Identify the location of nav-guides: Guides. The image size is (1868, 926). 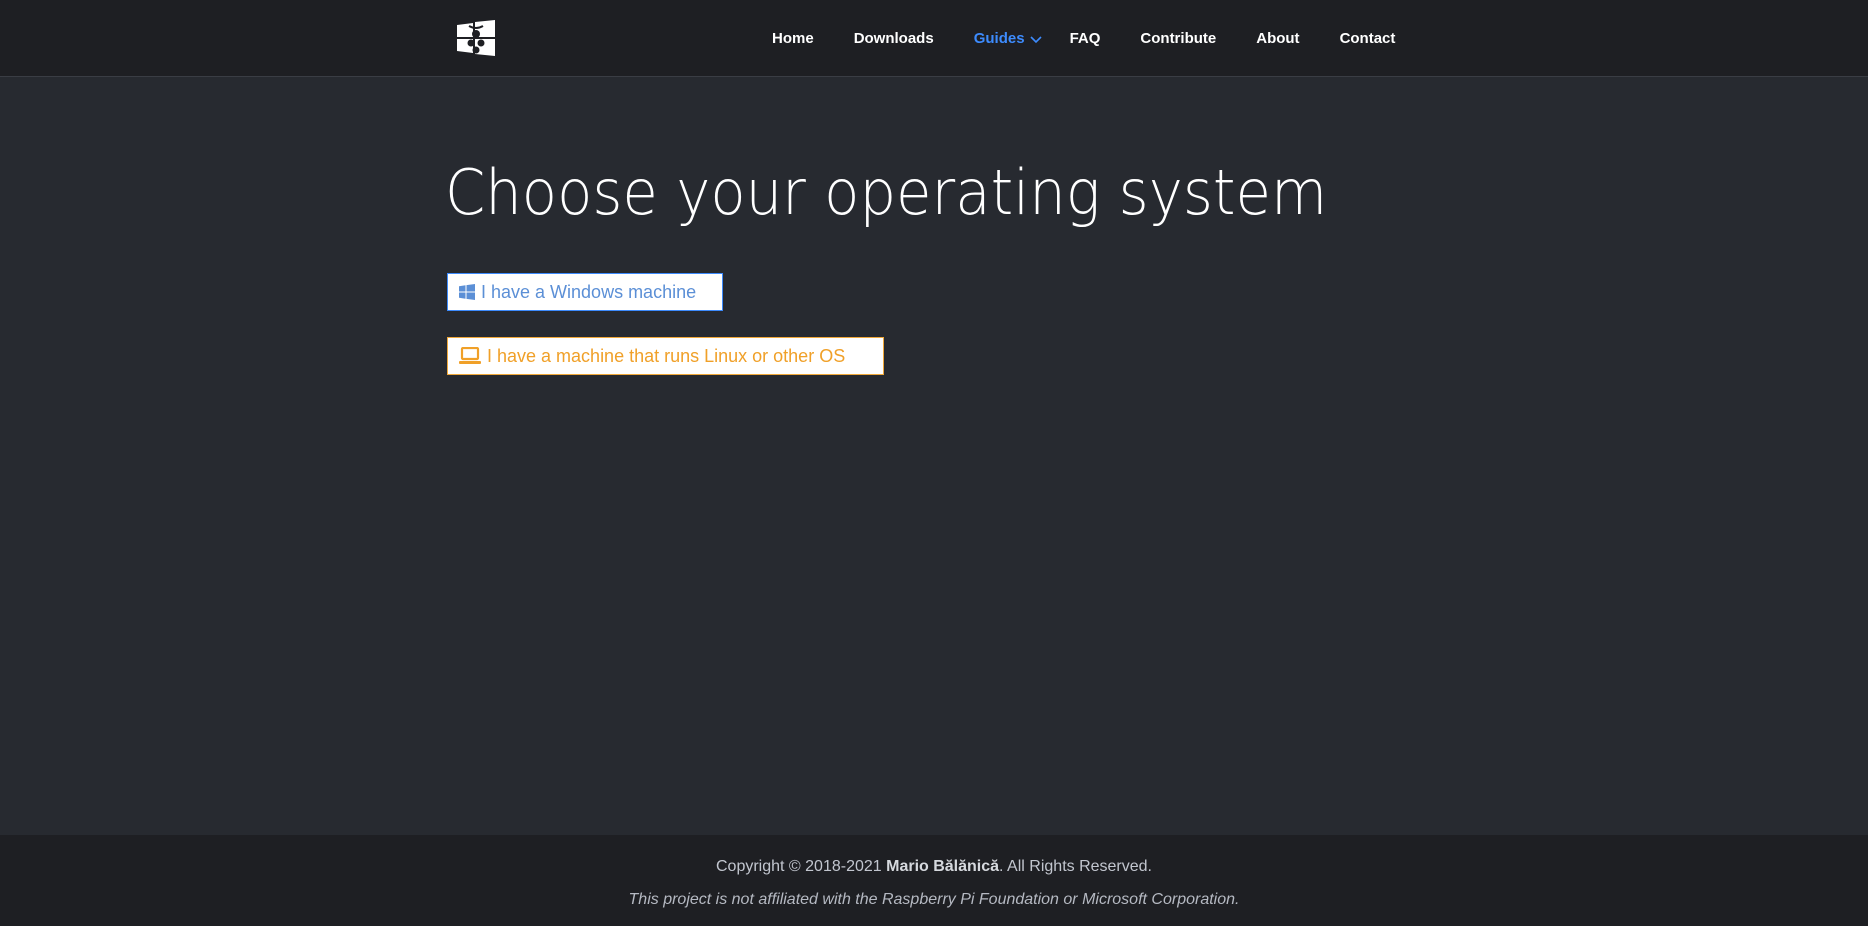
(1008, 38).